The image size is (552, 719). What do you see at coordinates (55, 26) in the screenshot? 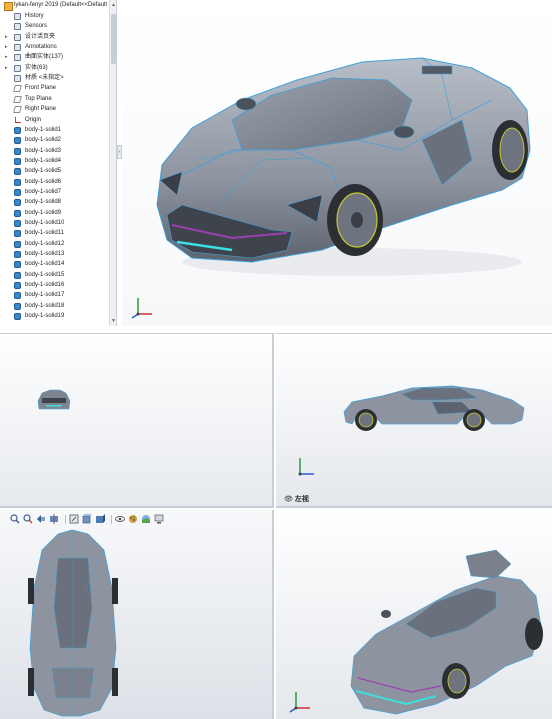
I see `tree-item: Sensors` at bounding box center [55, 26].